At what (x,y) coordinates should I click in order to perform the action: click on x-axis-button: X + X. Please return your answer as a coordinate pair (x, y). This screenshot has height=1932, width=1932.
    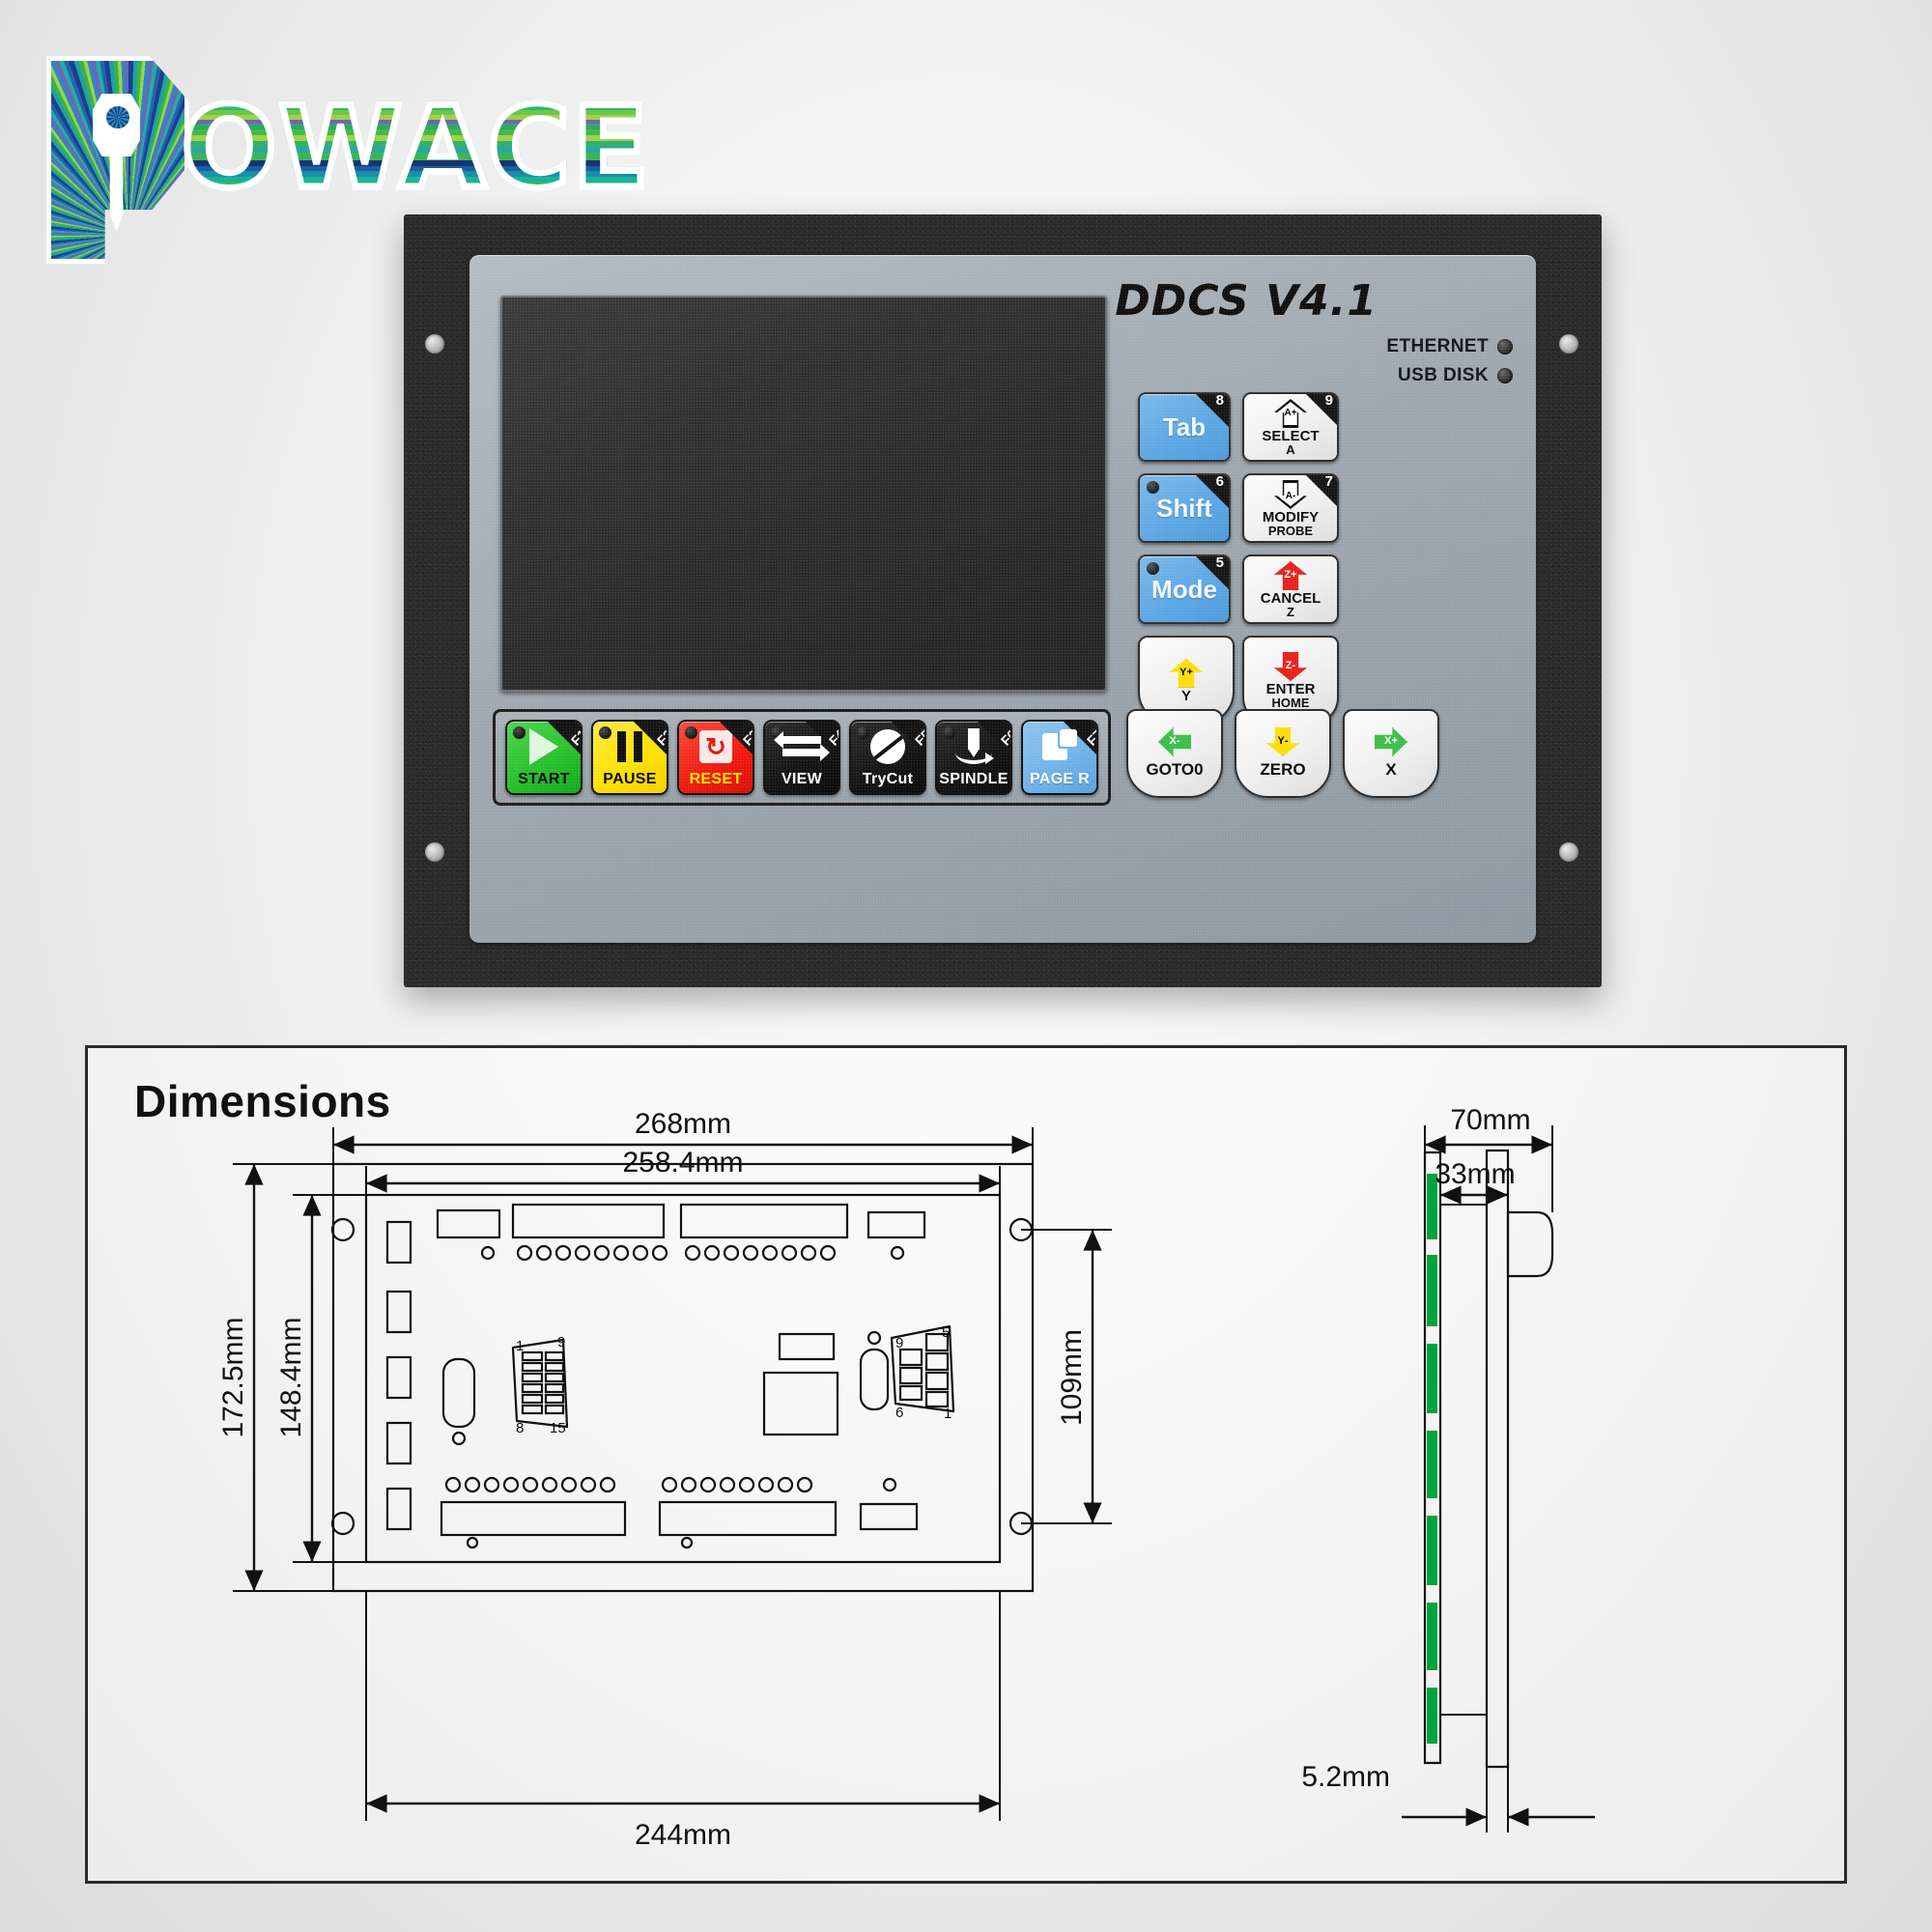
    Looking at the image, I should click on (1391, 753).